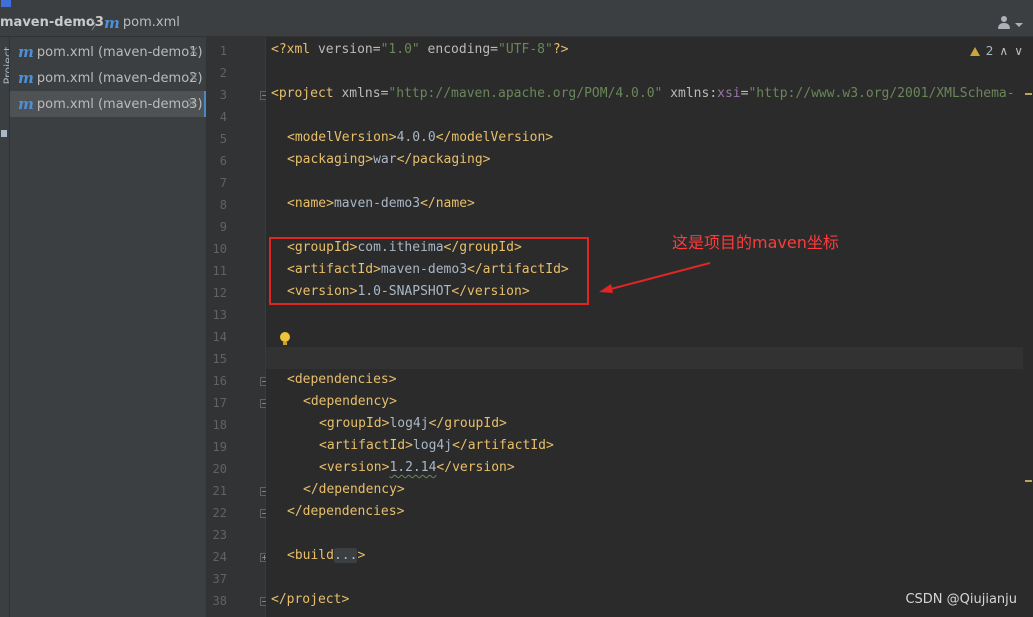 The image size is (1033, 617). I want to click on editor-tab-maven-demo2: m pom.xml (maven-demo2) ×, so click(108, 78).